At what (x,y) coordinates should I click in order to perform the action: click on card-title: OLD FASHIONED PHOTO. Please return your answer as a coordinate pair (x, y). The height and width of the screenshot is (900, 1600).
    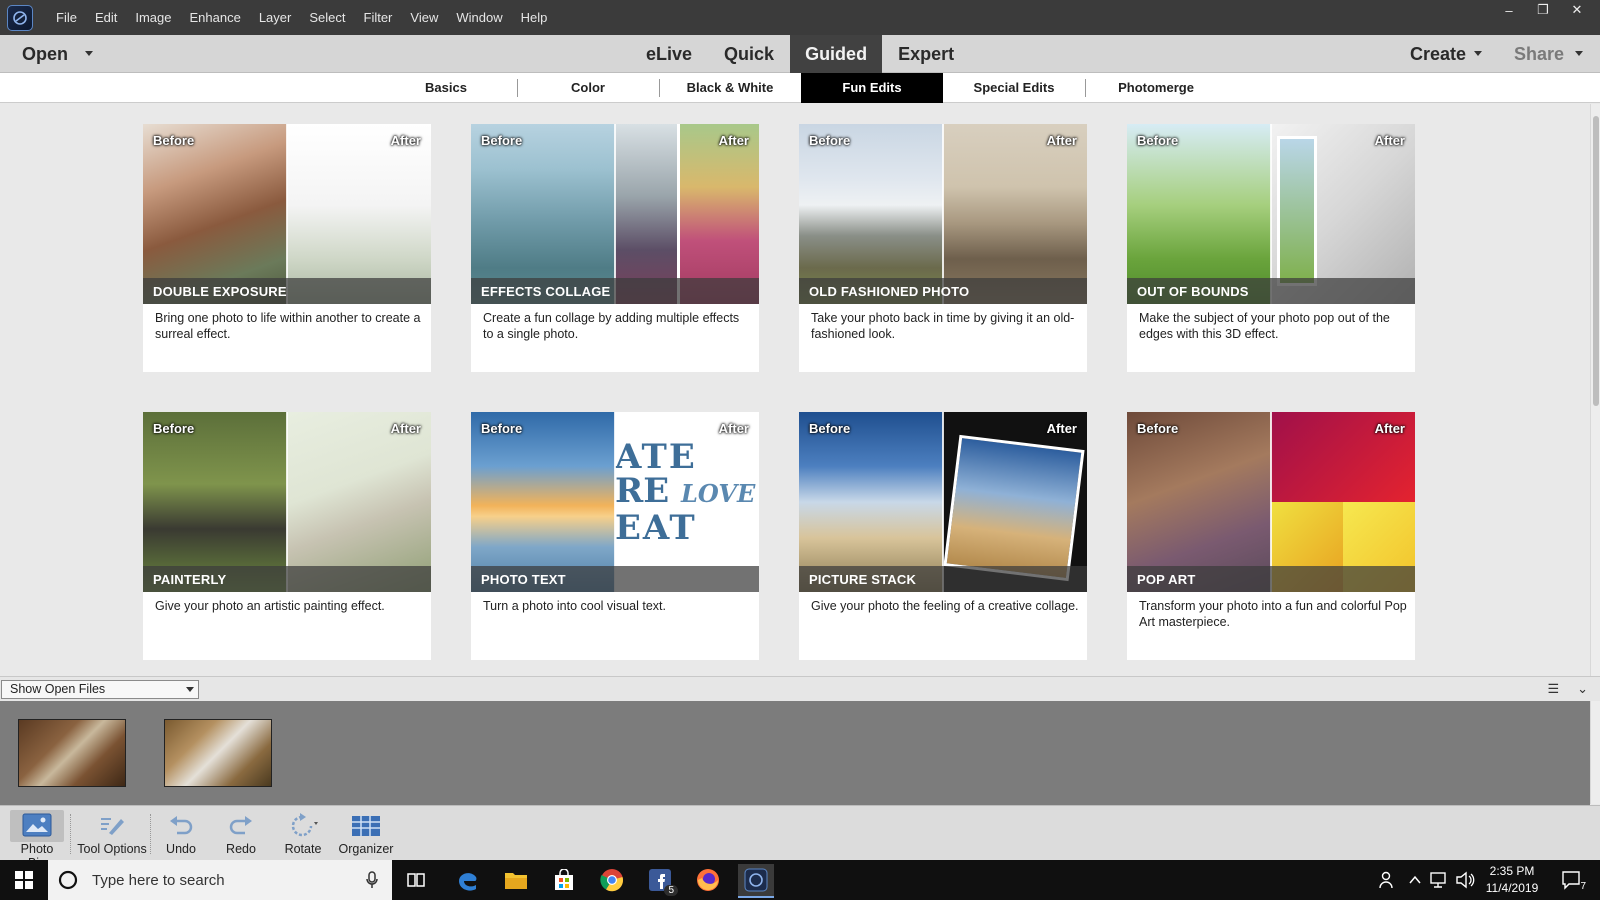
    Looking at the image, I should click on (889, 291).